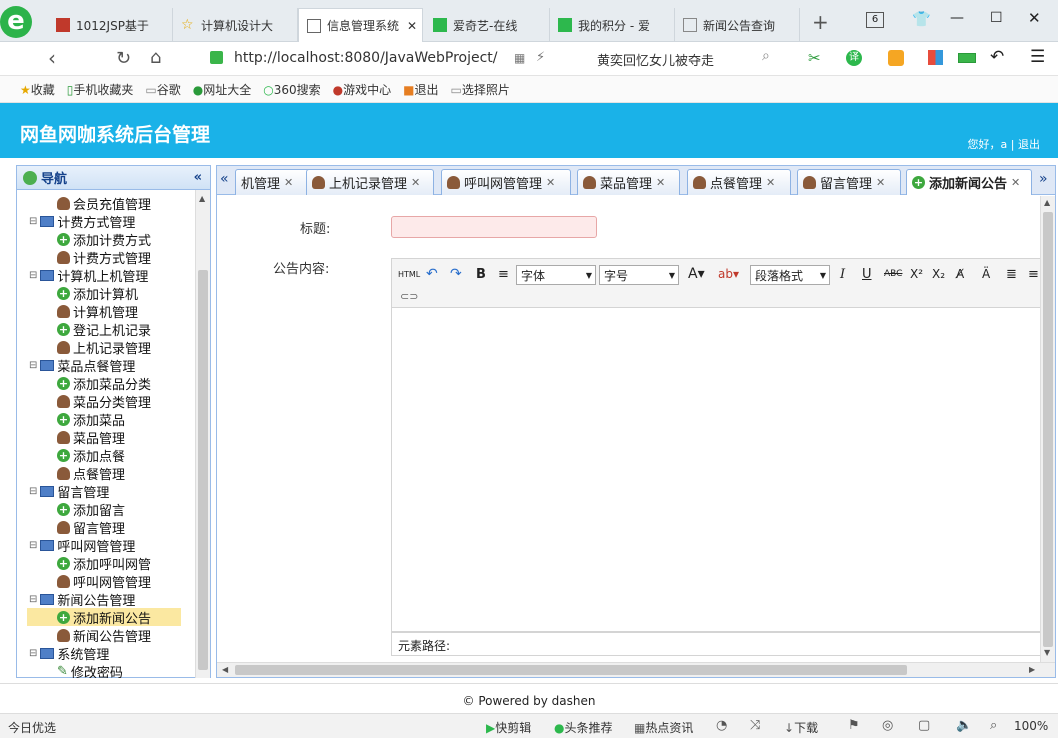 The height and width of the screenshot is (738, 1058). What do you see at coordinates (1047, 429) in the screenshot?
I see `main-vertical-scrollbar: ▲ ▼` at bounding box center [1047, 429].